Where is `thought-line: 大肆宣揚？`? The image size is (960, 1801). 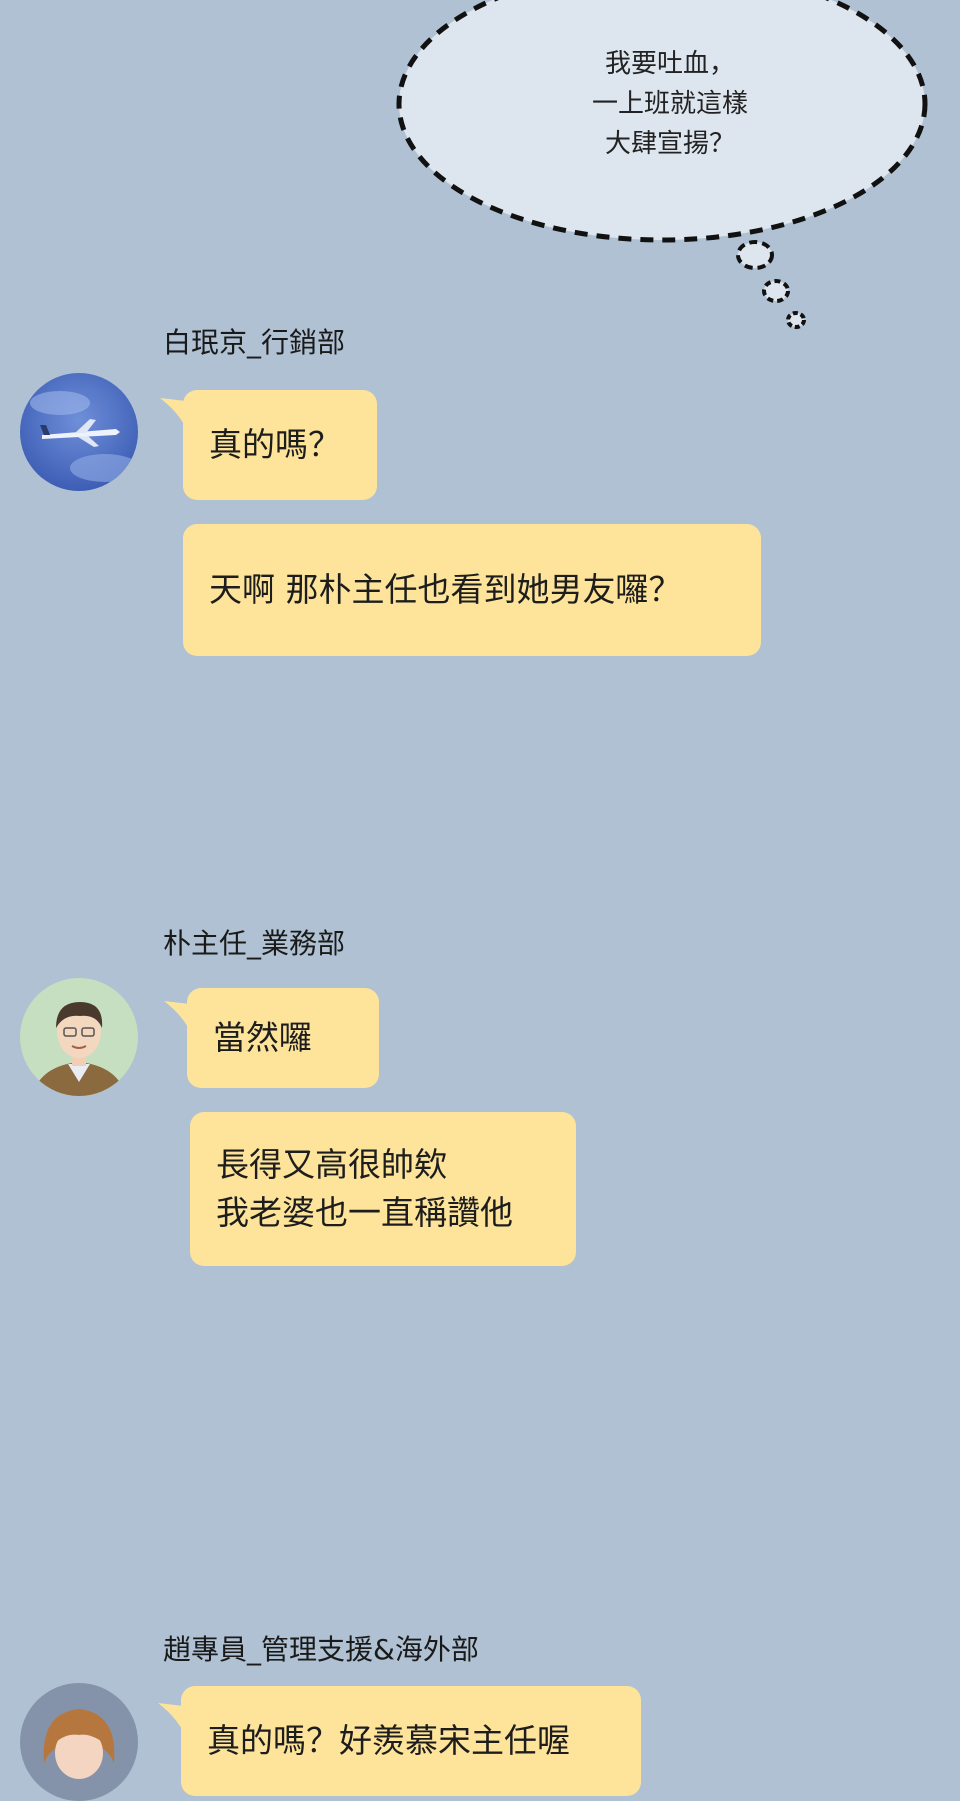
thought-line: 大肆宣揚？ is located at coordinates (669, 144).